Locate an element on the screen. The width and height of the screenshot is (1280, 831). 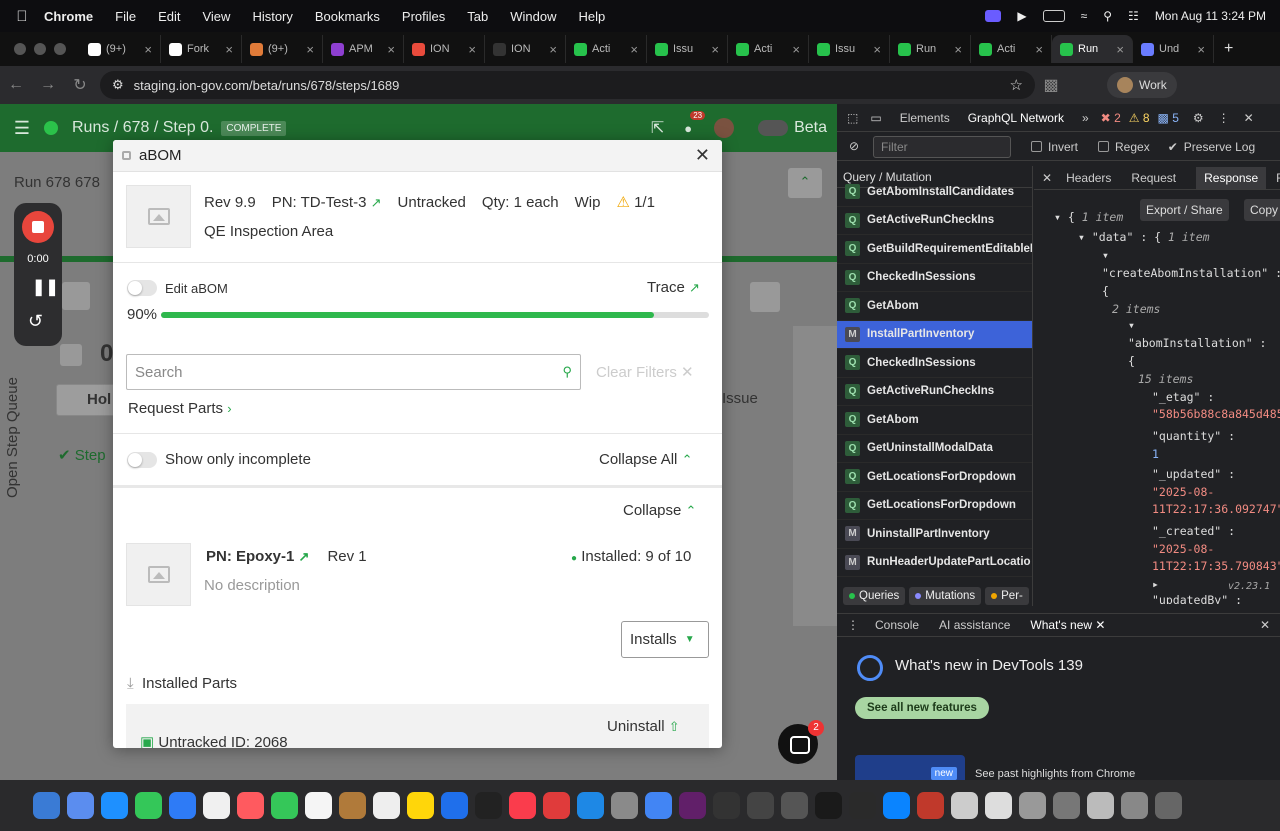
pause-icon: ❚❚ is located at coordinates (45, 287).